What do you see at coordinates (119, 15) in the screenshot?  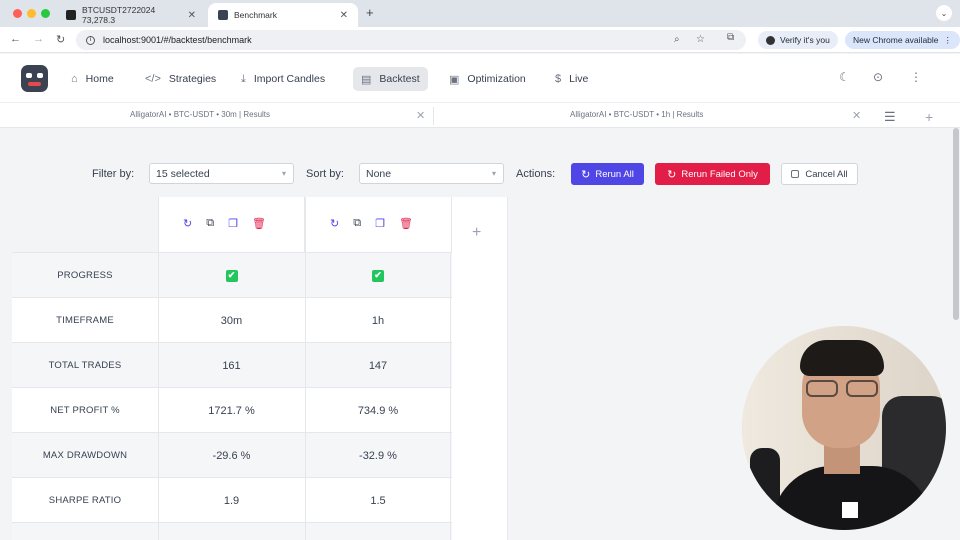 I see `browser-tab-label: BTCUSDT2722024 73,278.3` at bounding box center [119, 15].